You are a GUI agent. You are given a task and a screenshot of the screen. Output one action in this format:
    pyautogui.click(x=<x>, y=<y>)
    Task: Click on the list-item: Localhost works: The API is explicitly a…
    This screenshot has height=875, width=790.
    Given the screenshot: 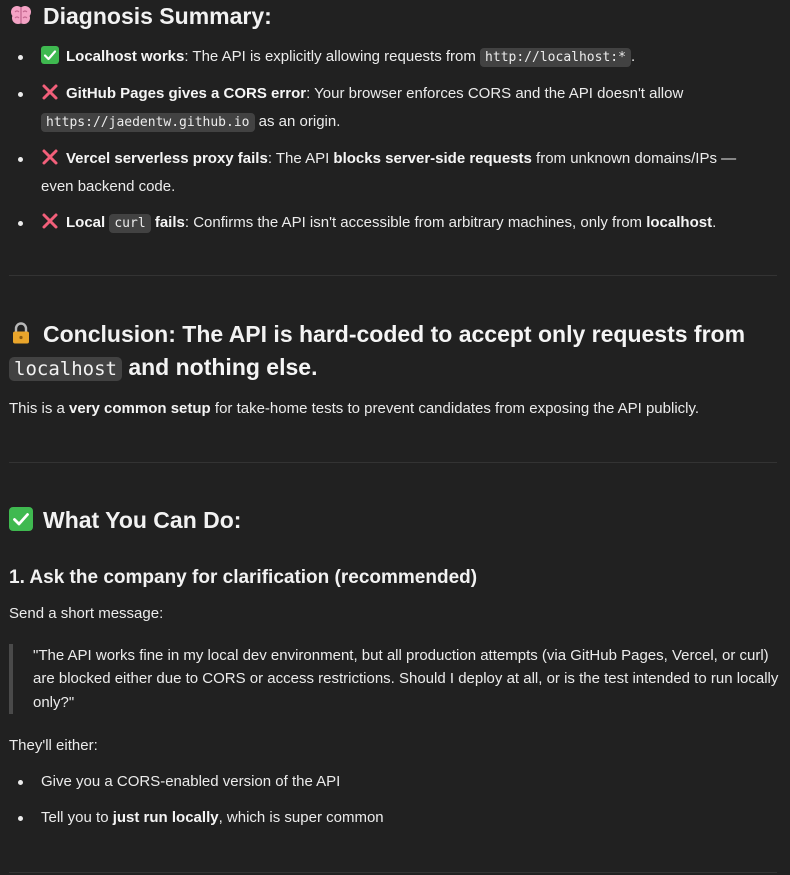 What is the action you would take?
    pyautogui.click(x=395, y=56)
    